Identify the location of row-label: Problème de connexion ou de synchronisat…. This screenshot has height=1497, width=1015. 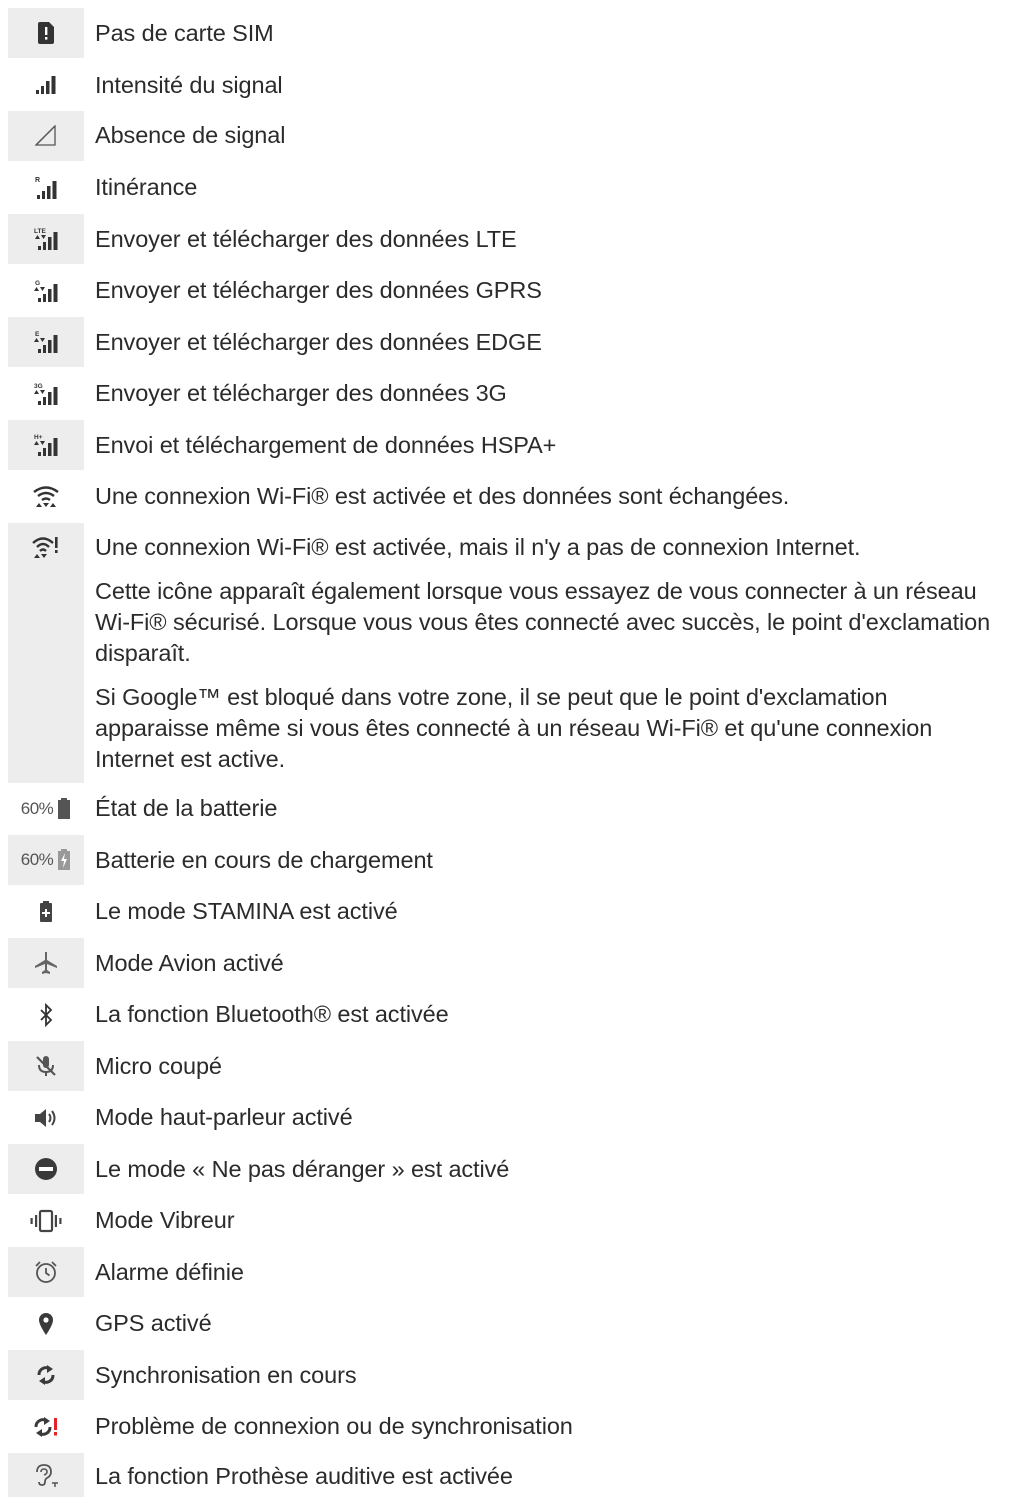
(334, 1426).